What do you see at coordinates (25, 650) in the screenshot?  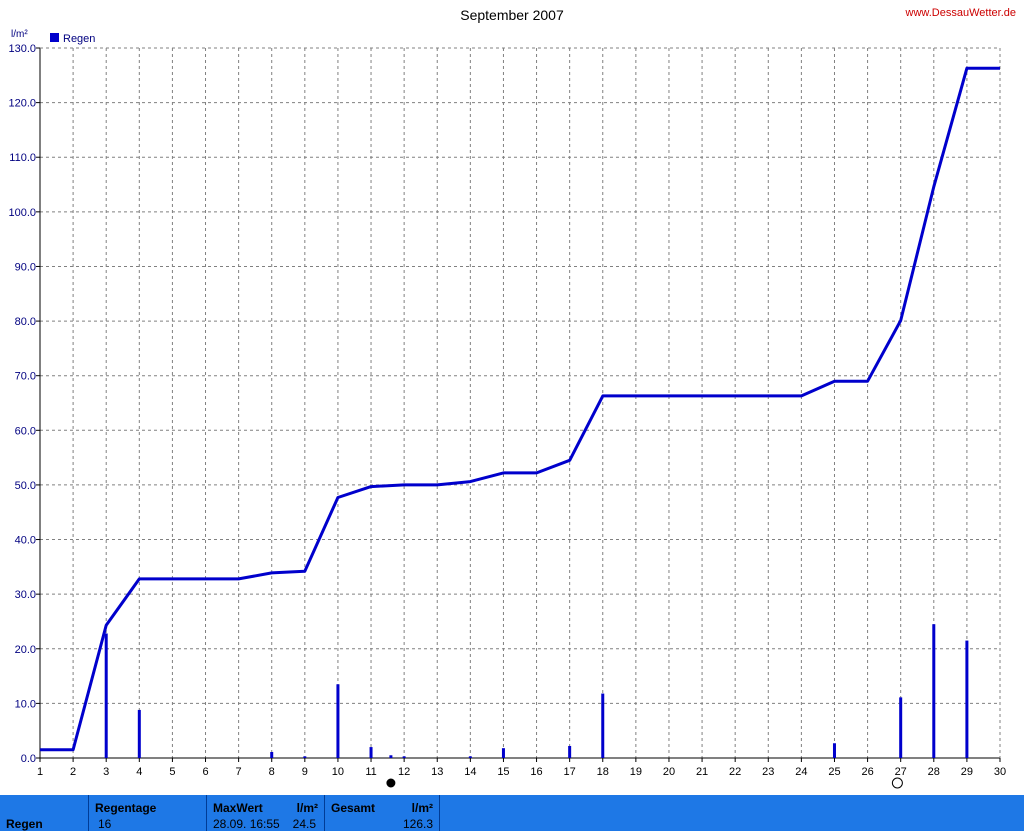 I see `y-tick-label: 20.0` at bounding box center [25, 650].